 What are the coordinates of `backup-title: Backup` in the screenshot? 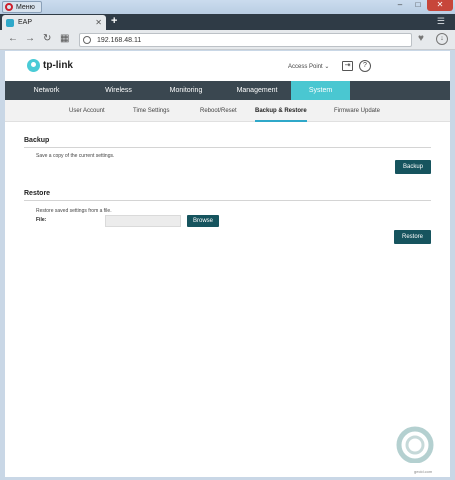 It's located at (37, 140).